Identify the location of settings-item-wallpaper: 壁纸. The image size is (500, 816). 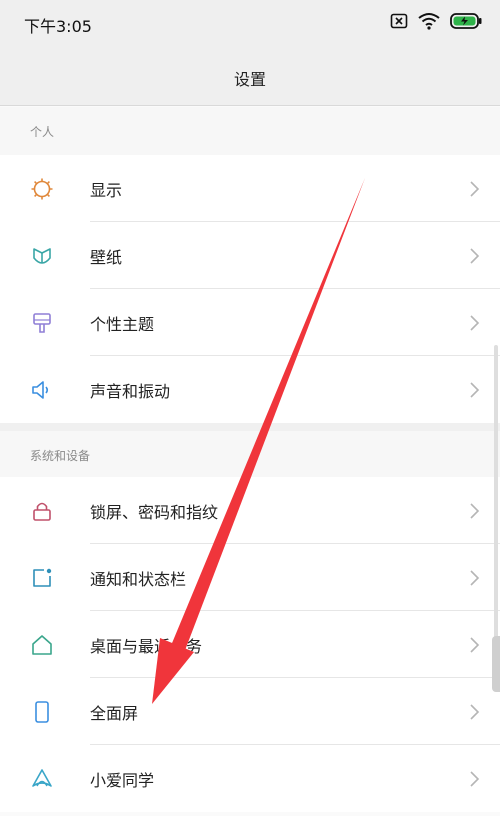
(250, 255).